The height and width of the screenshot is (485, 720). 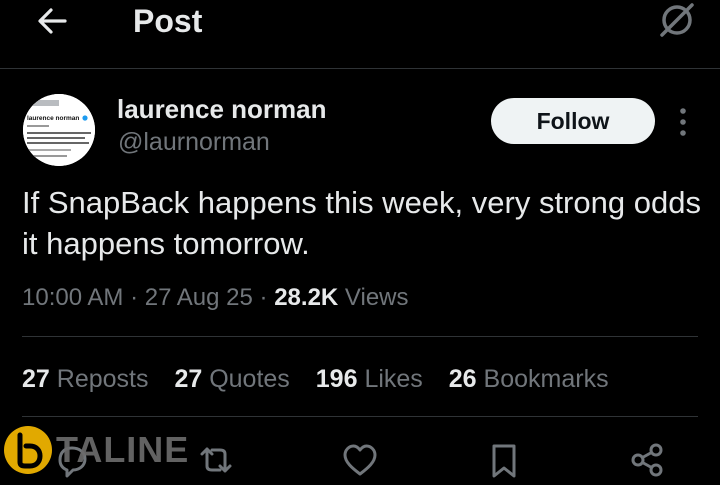 What do you see at coordinates (306, 297) in the screenshot?
I see `views-count: 28.2K` at bounding box center [306, 297].